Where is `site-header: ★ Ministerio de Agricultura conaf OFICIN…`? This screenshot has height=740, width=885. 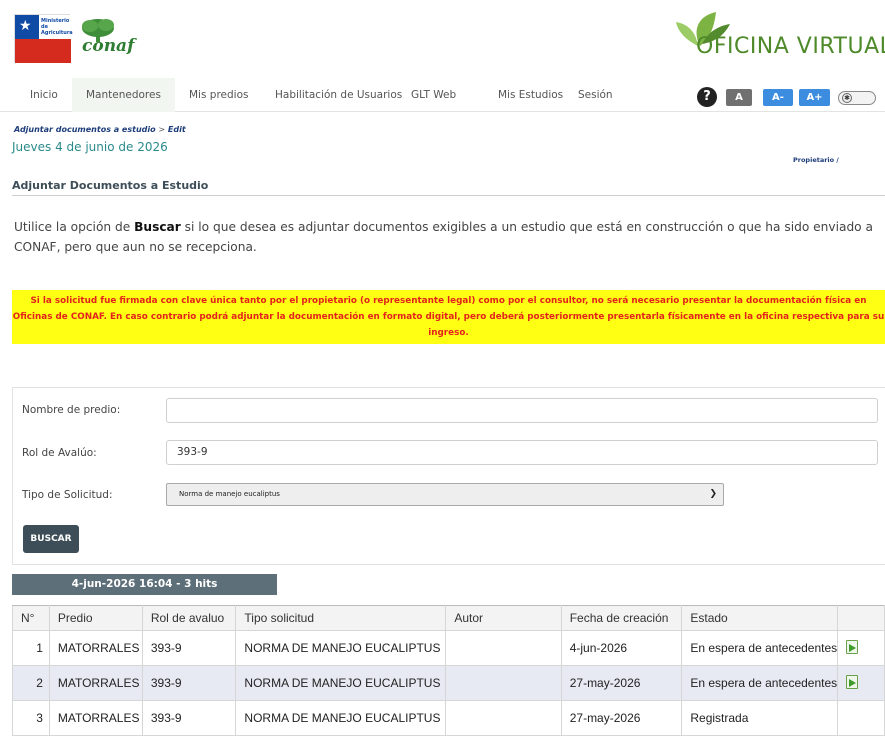 site-header: ★ Ministerio de Agricultura conaf OFICIN… is located at coordinates (442, 39).